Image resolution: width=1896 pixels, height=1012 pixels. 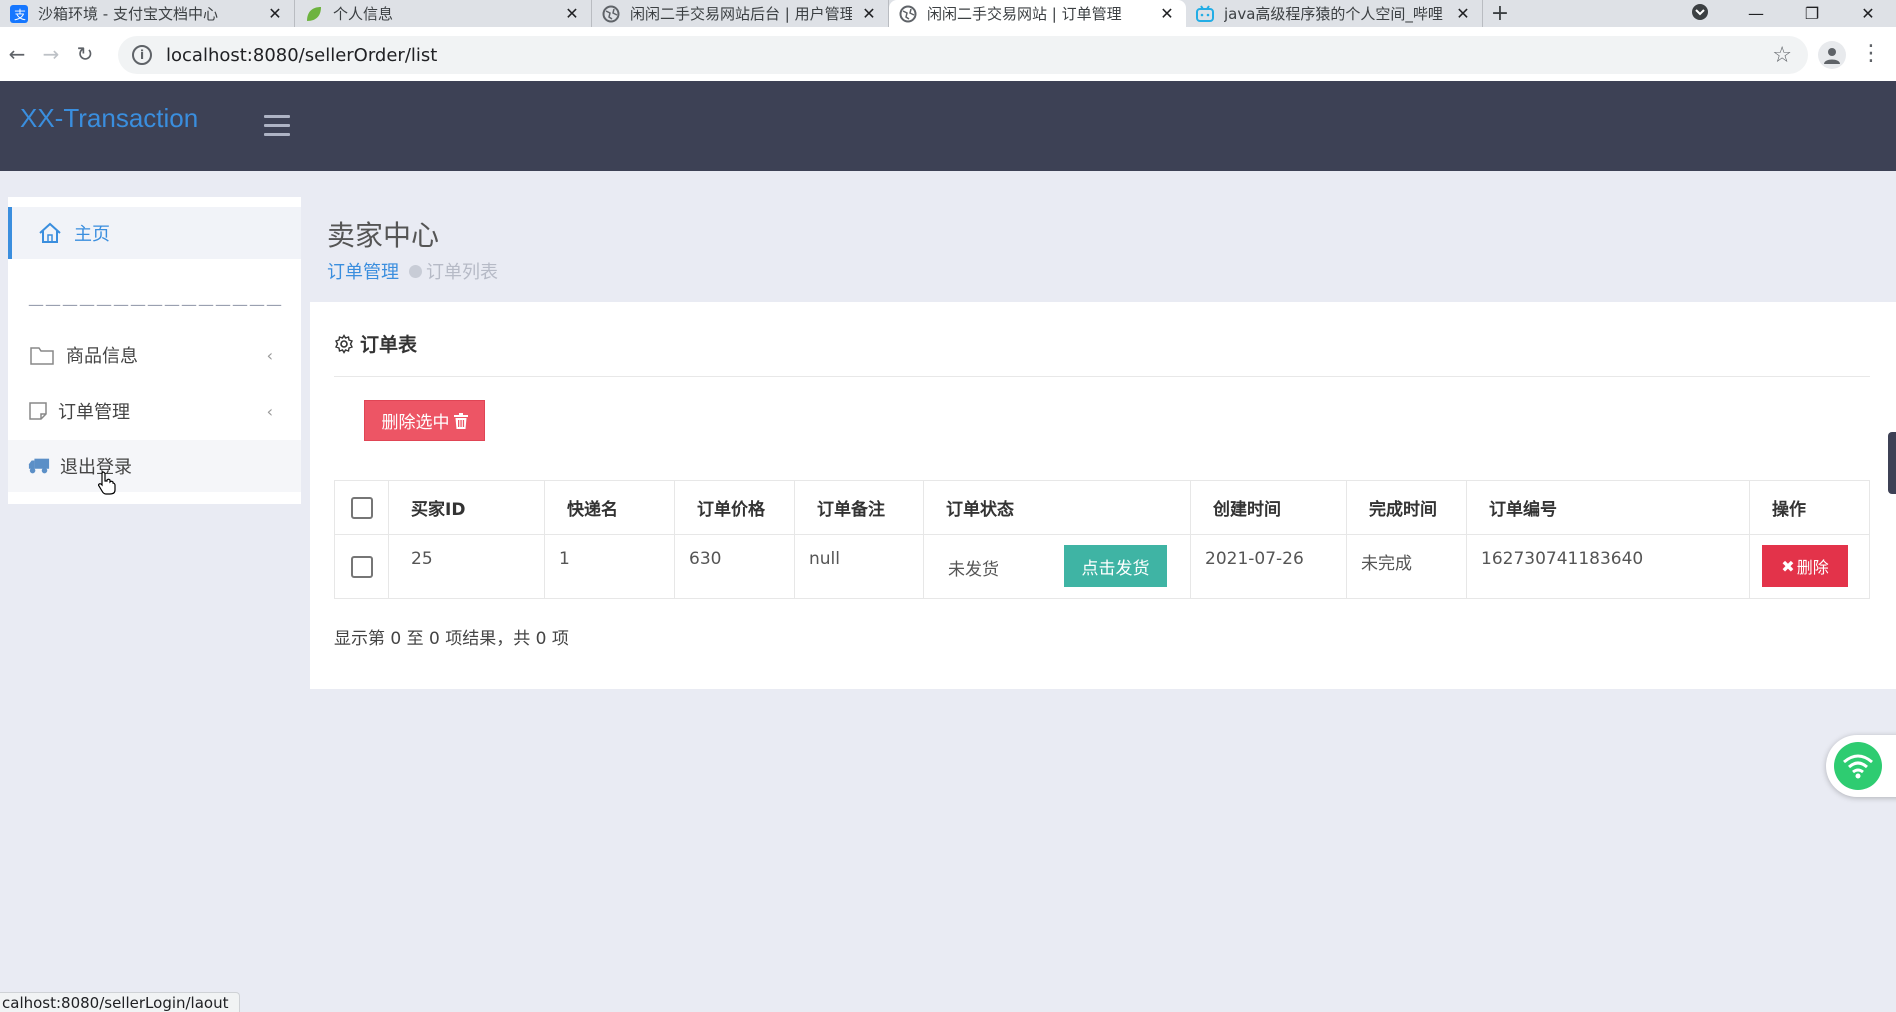 I want to click on home-icon, so click(x=50, y=233).